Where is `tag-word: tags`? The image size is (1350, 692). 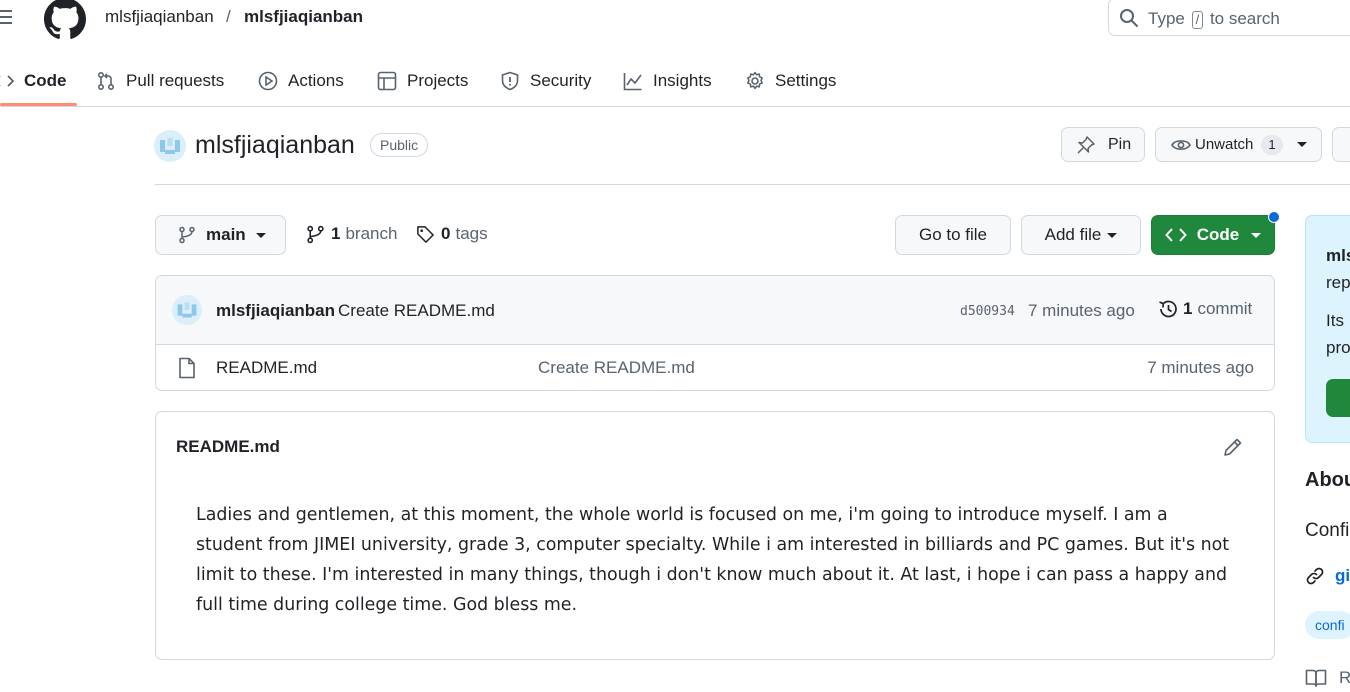
tag-word: tags is located at coordinates (471, 233).